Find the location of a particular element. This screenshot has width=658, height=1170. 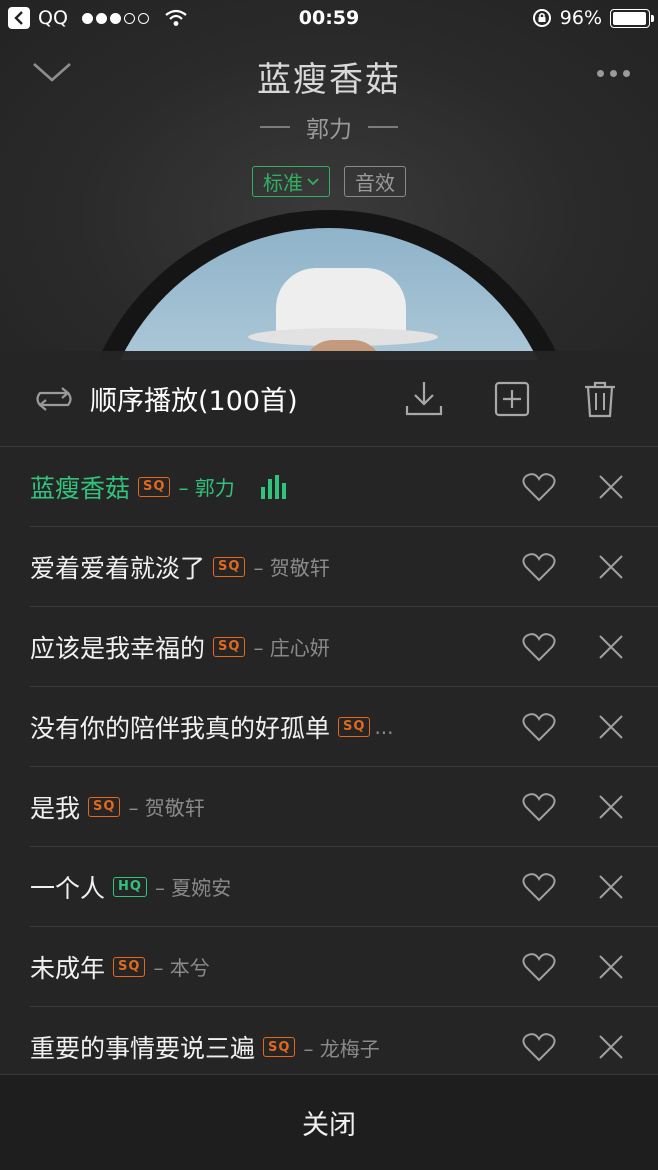

song-title: 蓝瘦香菇 is located at coordinates (80, 488).